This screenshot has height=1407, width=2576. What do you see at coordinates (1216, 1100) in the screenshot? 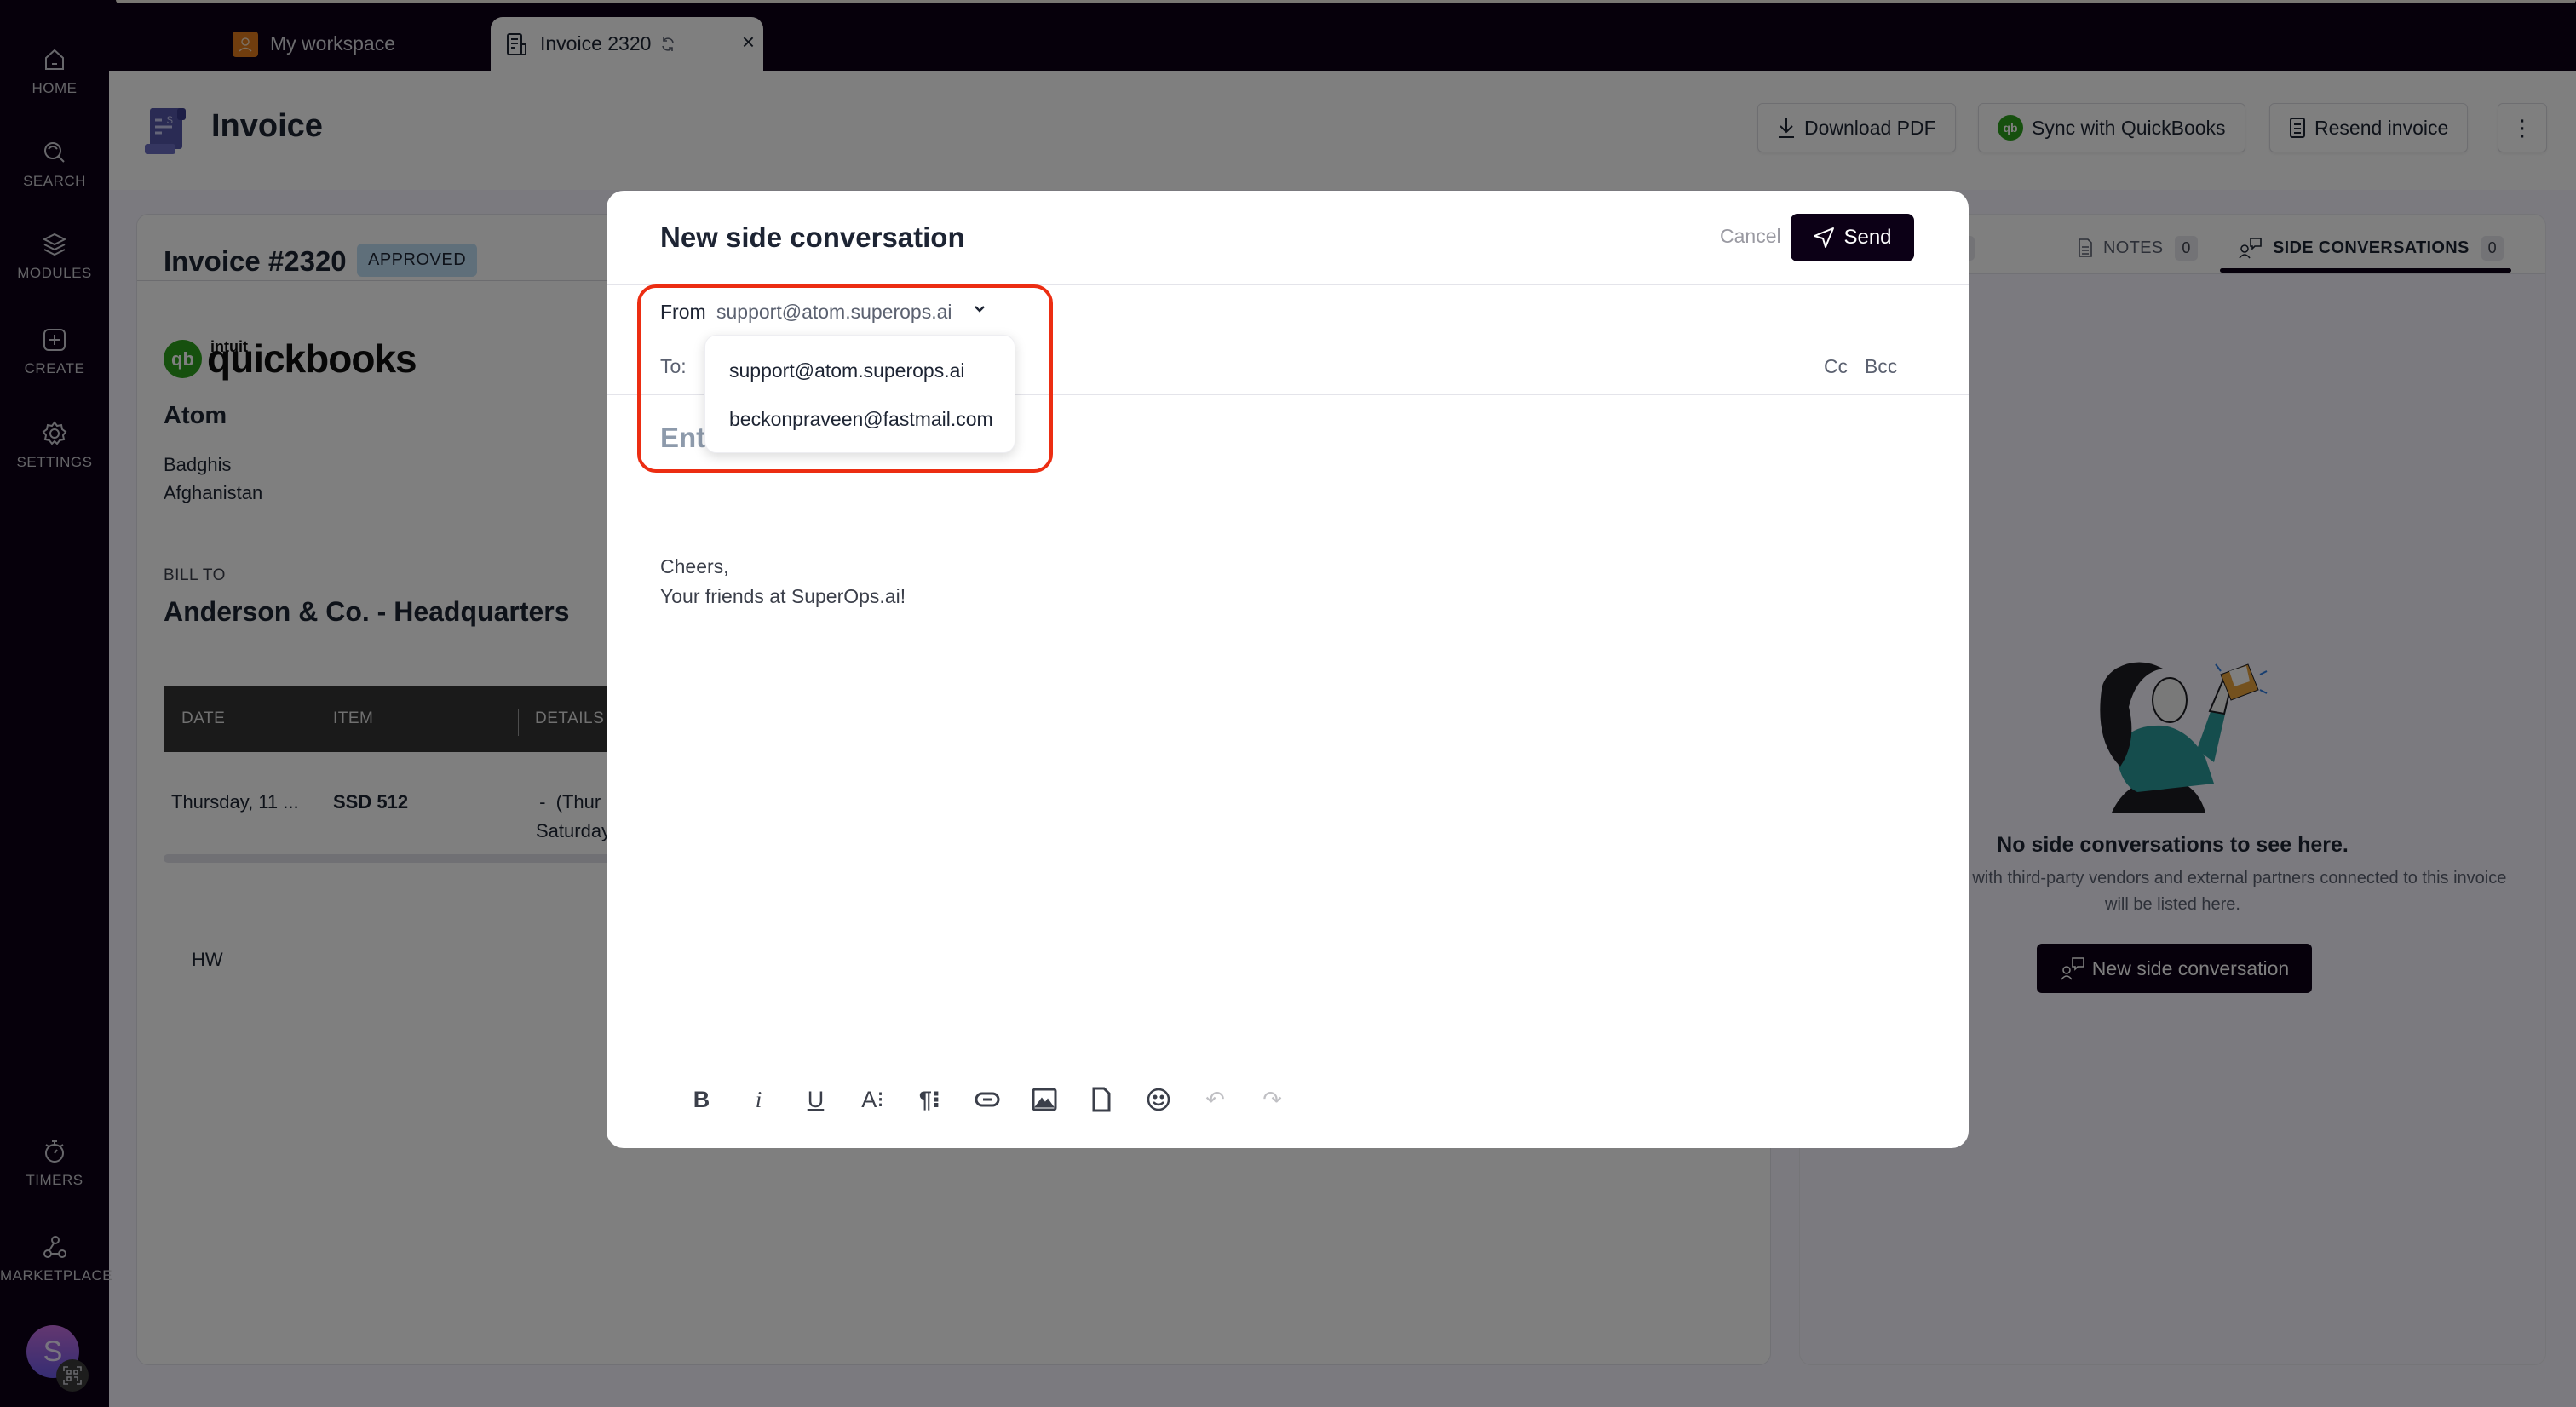
I see `undo-icon: ↶` at bounding box center [1216, 1100].